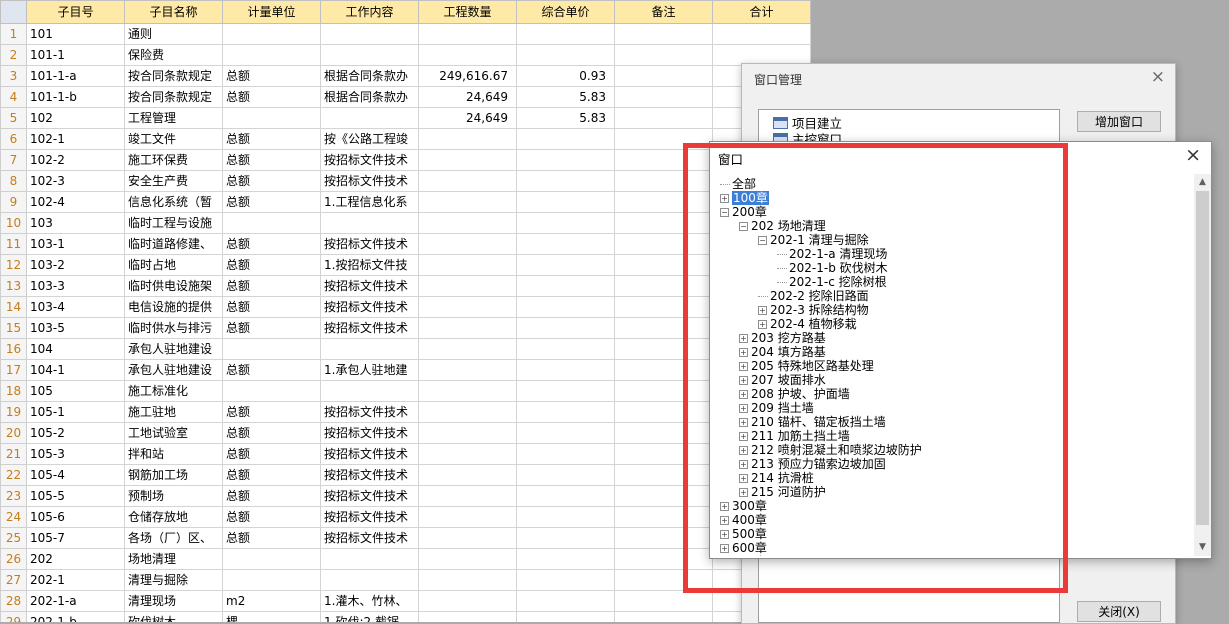 The height and width of the screenshot is (624, 1229). Describe the element at coordinates (13, 76) in the screenshot. I see `row-number: 3` at that location.